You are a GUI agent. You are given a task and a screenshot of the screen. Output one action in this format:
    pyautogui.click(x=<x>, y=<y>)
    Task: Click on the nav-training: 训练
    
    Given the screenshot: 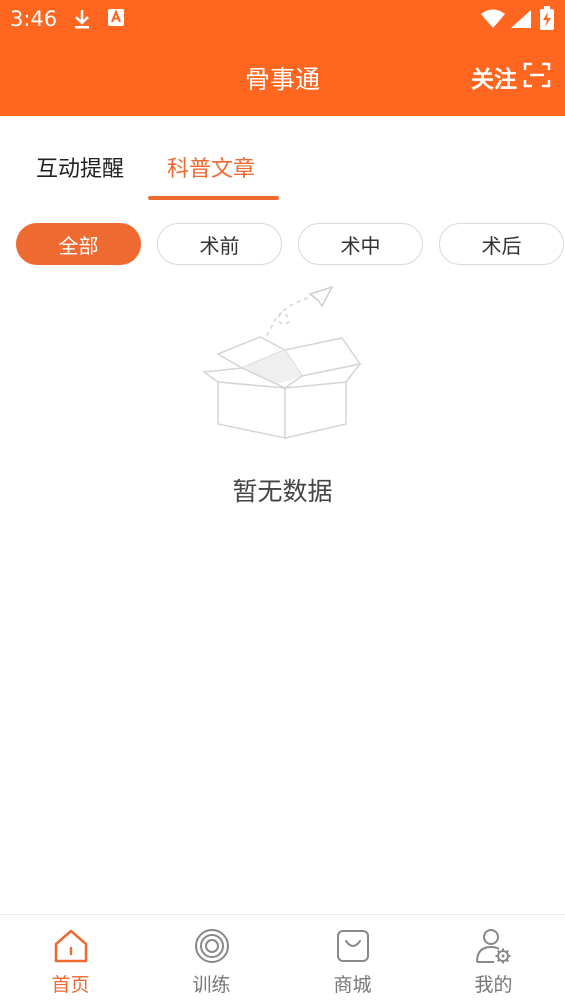 What is the action you would take?
    pyautogui.click(x=211, y=959)
    